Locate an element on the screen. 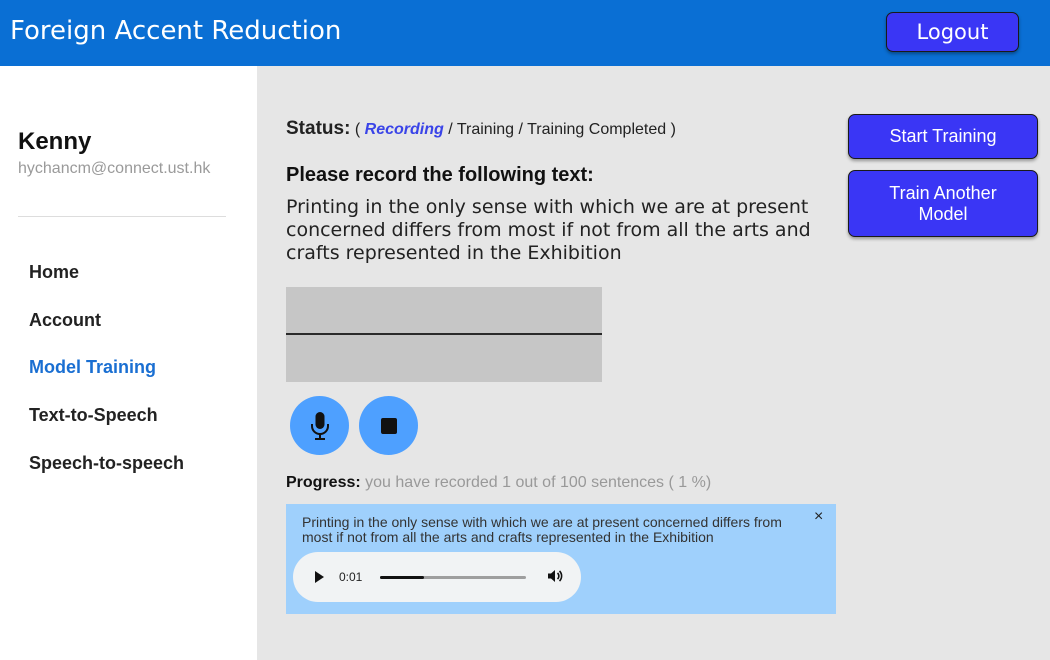  user-name: Kenny is located at coordinates (55, 141).